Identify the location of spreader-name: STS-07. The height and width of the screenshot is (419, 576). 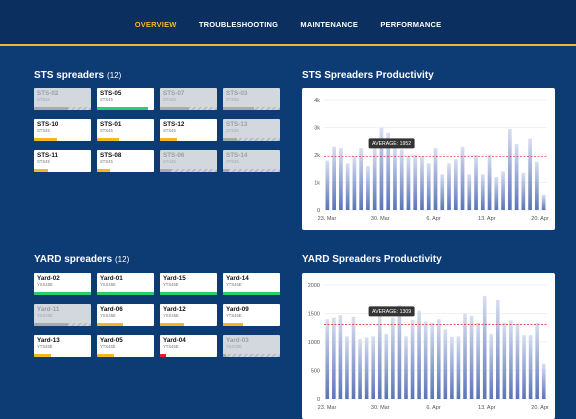
(174, 93).